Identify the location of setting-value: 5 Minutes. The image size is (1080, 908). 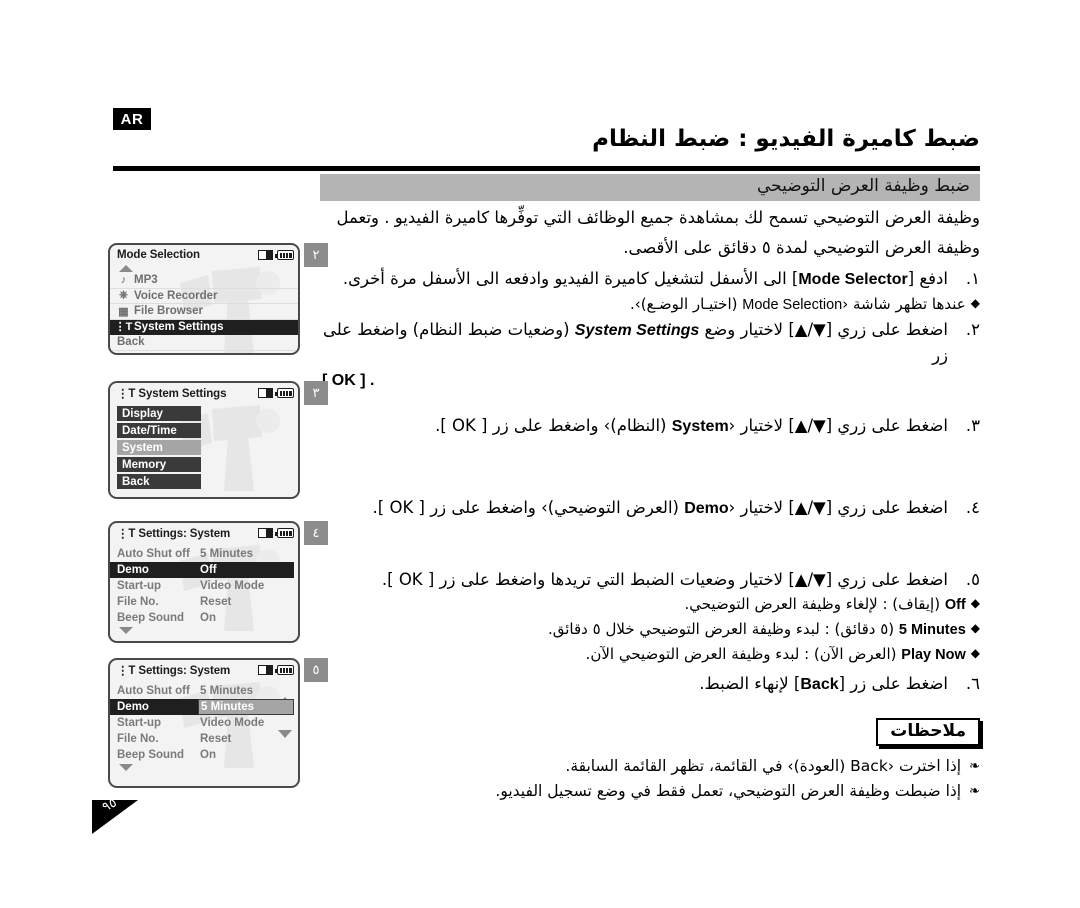
(227, 554).